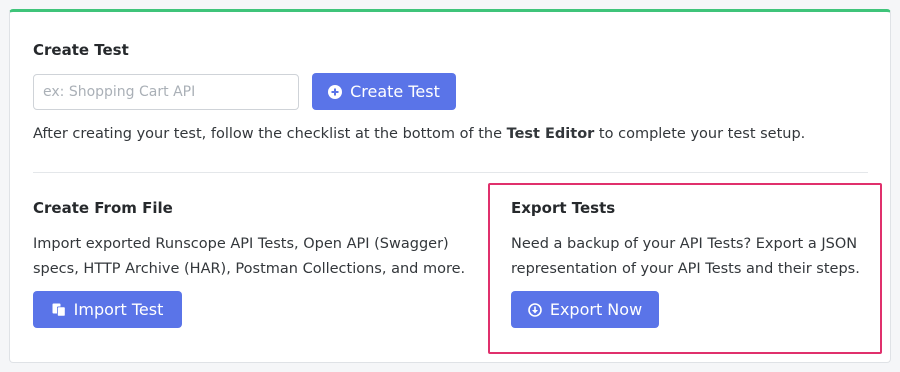 This screenshot has height=372, width=900. Describe the element at coordinates (118, 309) in the screenshot. I see `import-test-button-label: Import Test` at that location.